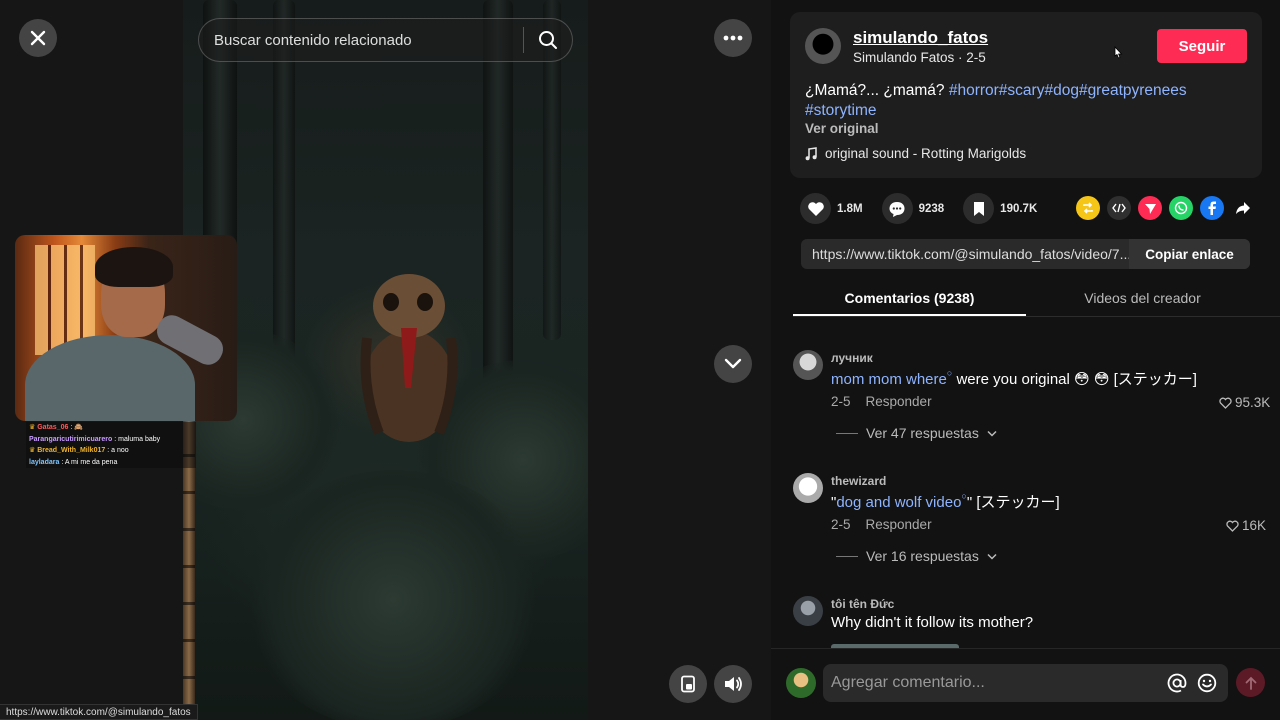 This screenshot has width=1280, height=720. I want to click on view-original-link: Ver original, so click(842, 128).